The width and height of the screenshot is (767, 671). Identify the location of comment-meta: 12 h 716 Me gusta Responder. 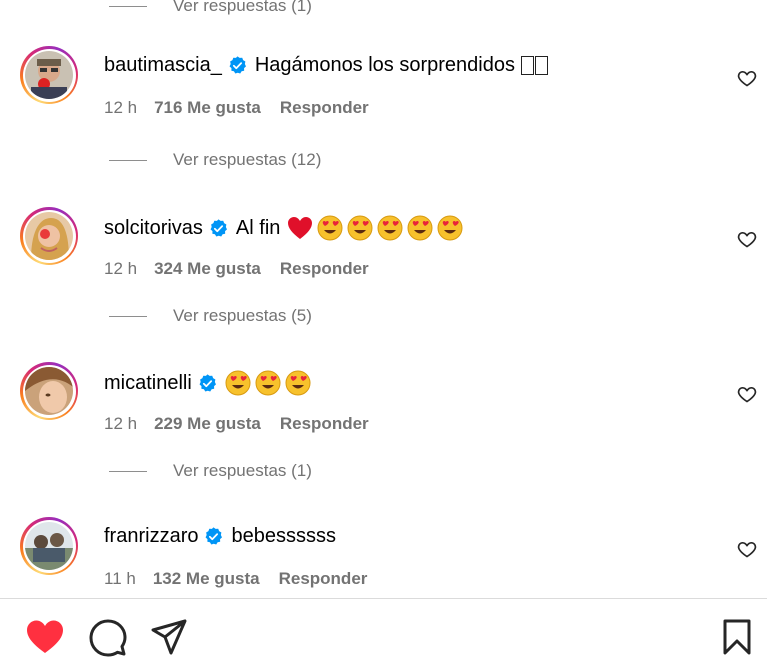
(236, 108).